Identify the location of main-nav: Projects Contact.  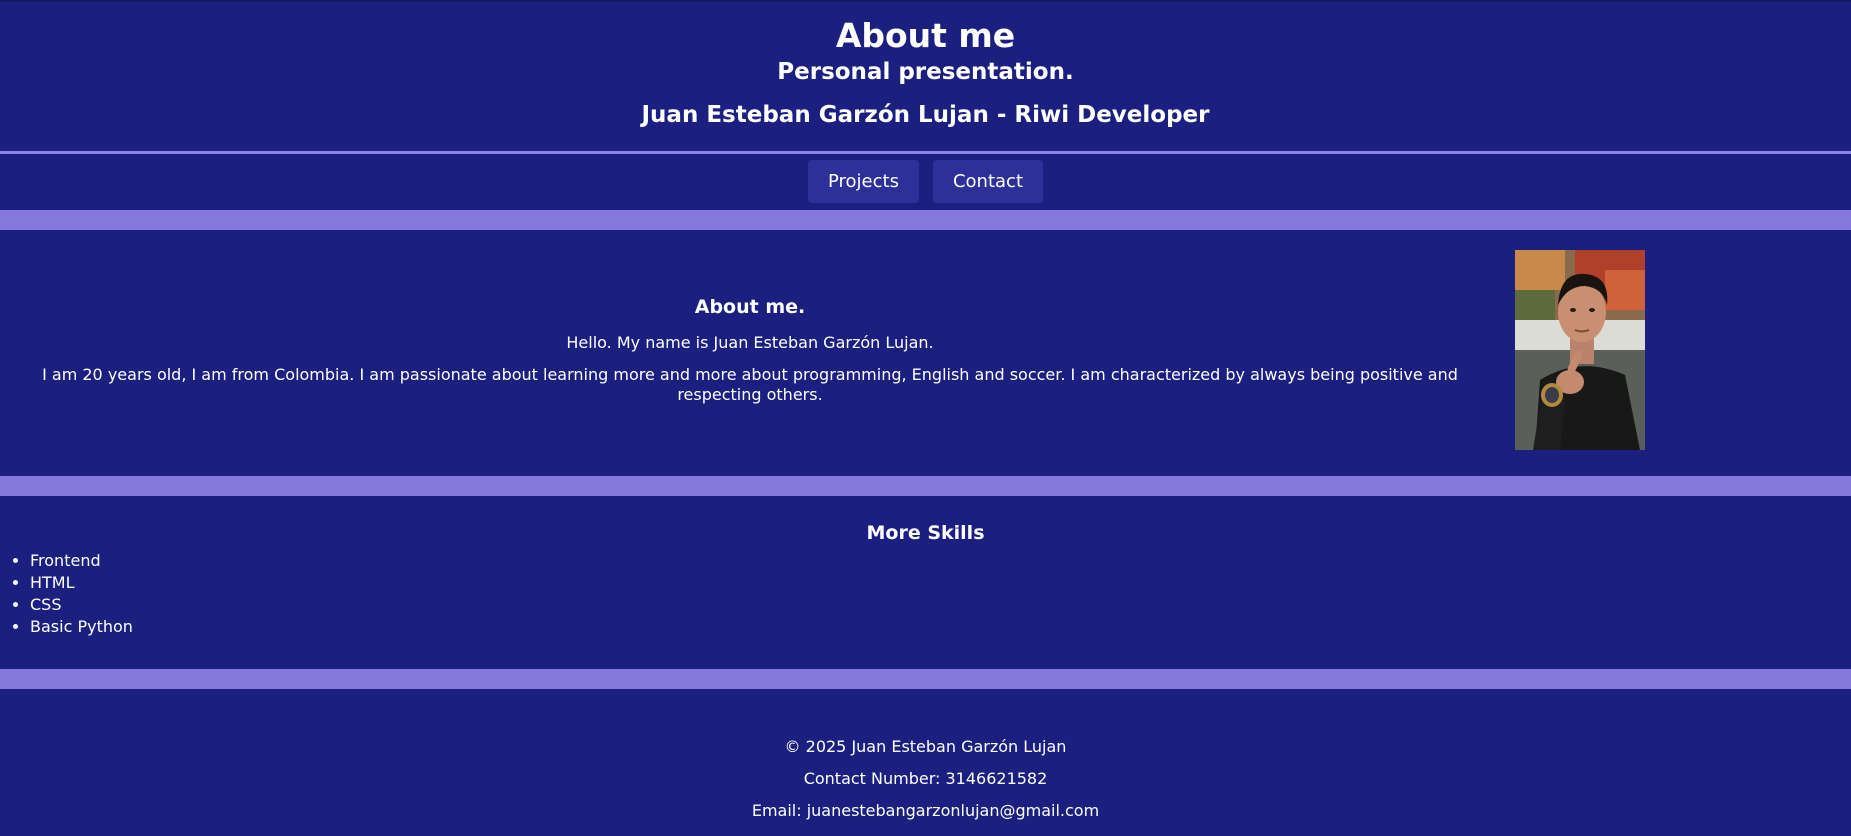
(925, 182).